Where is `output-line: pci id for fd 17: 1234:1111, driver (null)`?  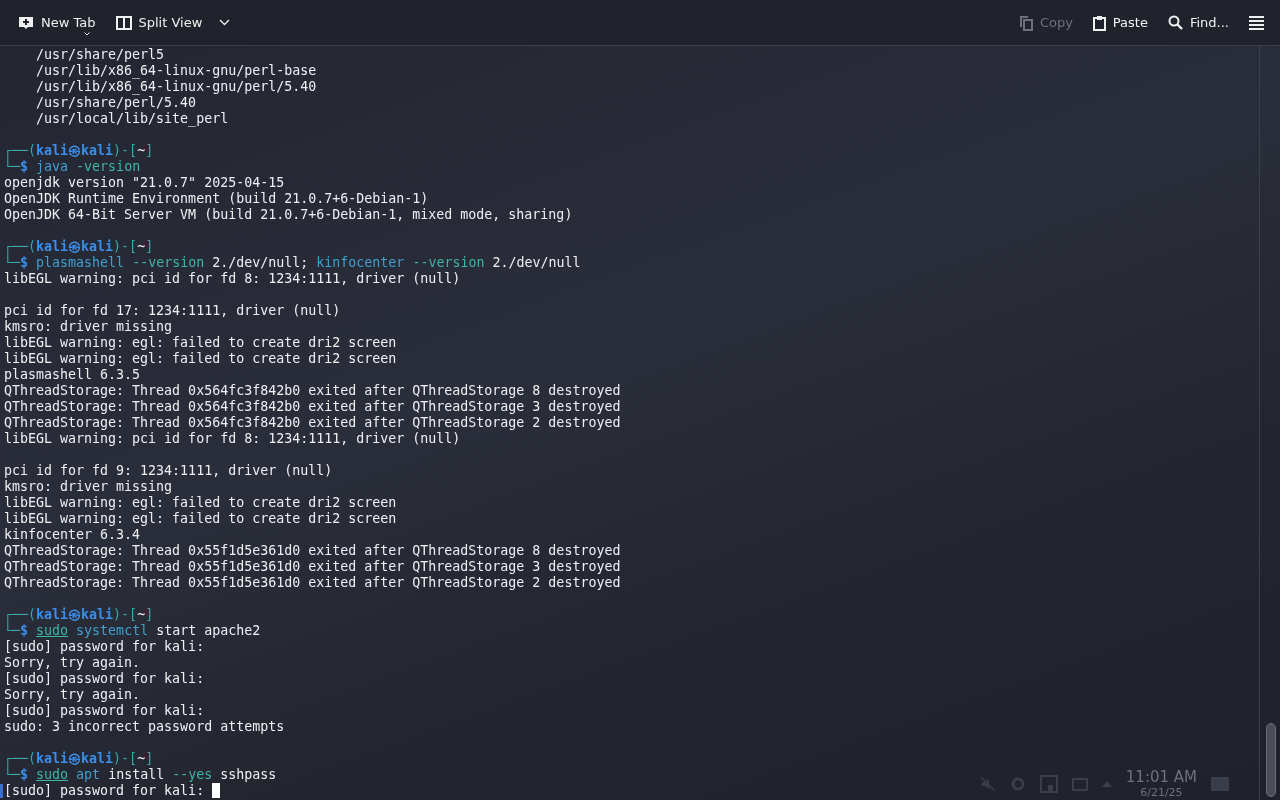 output-line: pci id for fd 17: 1234:1111, driver (null) is located at coordinates (172, 310).